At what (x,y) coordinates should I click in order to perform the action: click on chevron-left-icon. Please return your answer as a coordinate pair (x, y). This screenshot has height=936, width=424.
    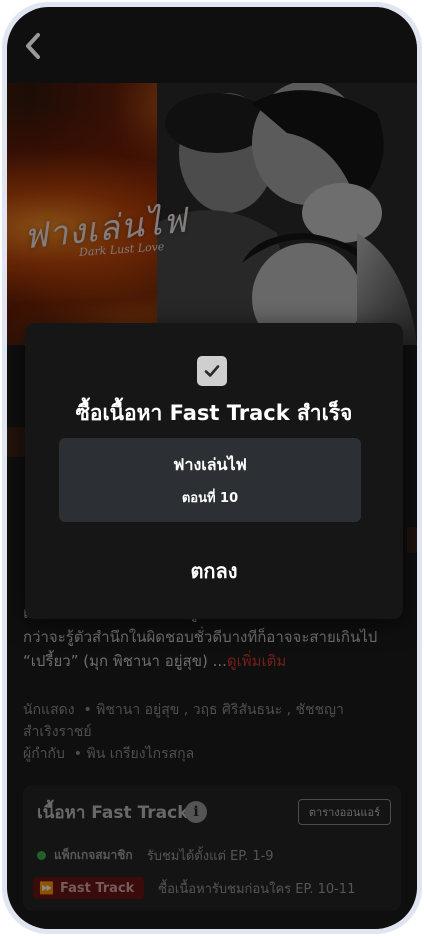
    Looking at the image, I should click on (33, 46).